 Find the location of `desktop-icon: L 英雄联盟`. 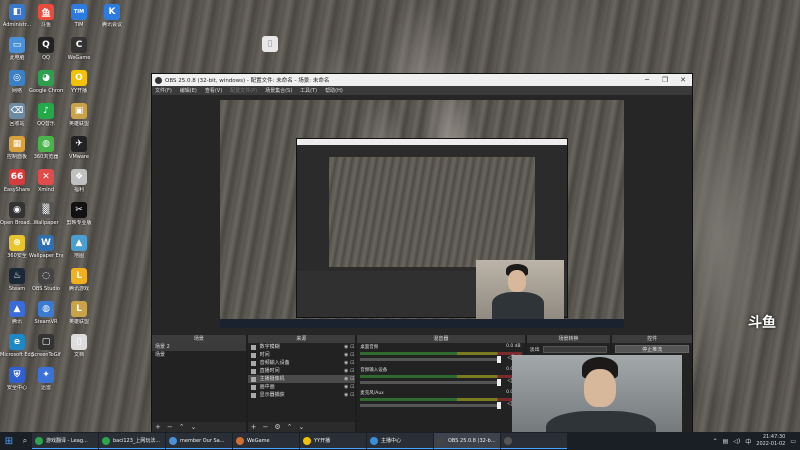

desktop-icon: L 英雄联盟 is located at coordinates (79, 313).